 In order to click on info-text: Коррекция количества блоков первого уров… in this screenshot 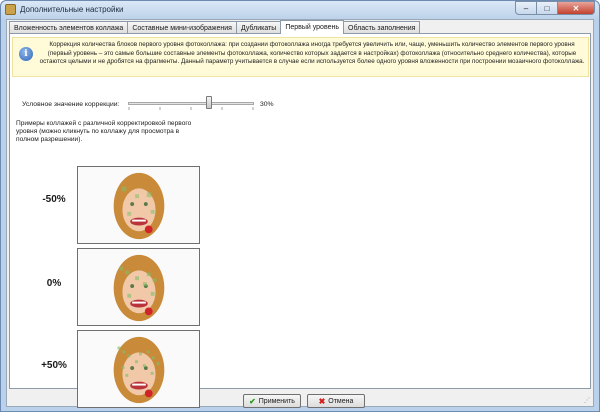, I will do `click(312, 53)`.